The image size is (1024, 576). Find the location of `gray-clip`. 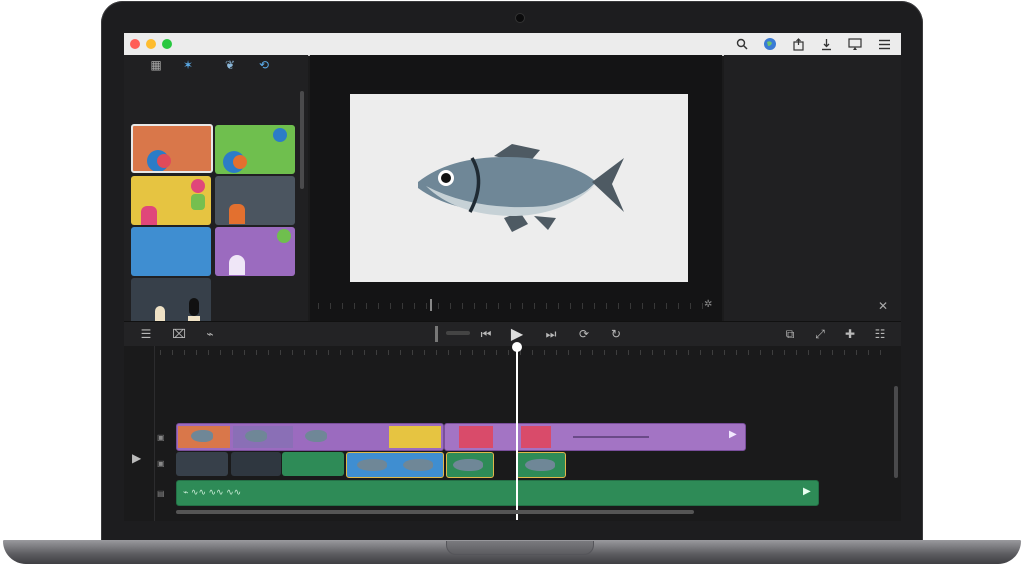

gray-clip is located at coordinates (255, 200).